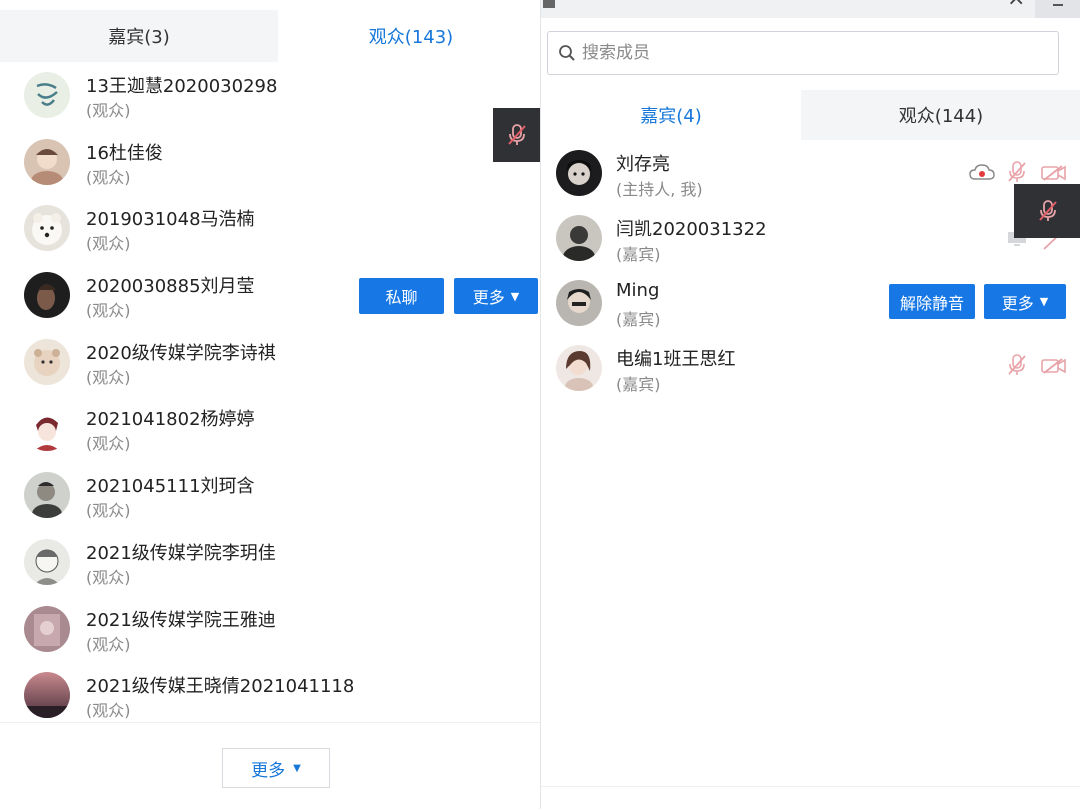 Image resolution: width=1080 pixels, height=809 pixels. Describe the element at coordinates (124, 153) in the screenshot. I see `member-name: 16杜佳俊` at that location.